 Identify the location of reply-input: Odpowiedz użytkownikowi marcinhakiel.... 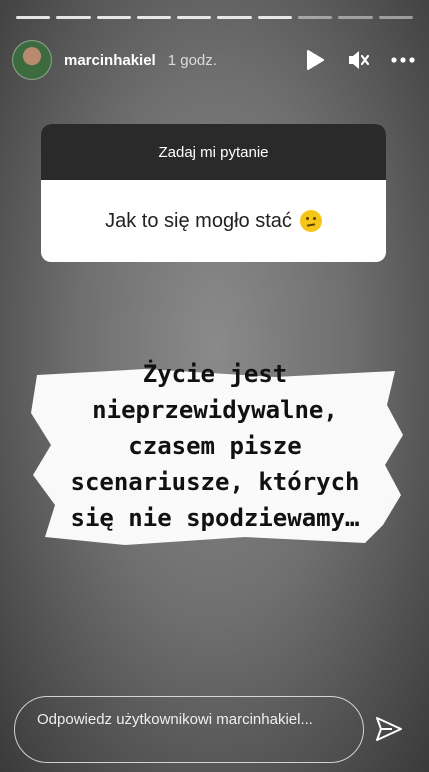
(189, 729).